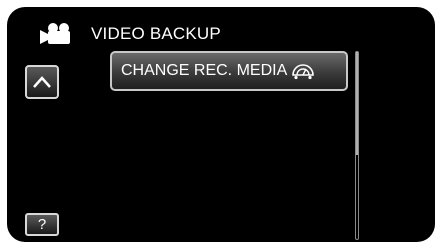  Describe the element at coordinates (303, 72) in the screenshot. I see `recording-media-icon` at that location.